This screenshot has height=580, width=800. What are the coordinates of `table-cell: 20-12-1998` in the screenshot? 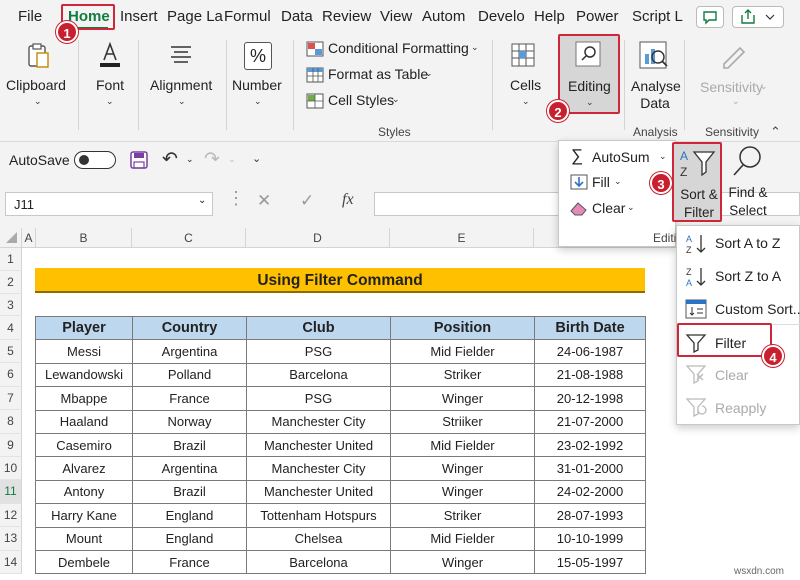 It's located at (590, 398).